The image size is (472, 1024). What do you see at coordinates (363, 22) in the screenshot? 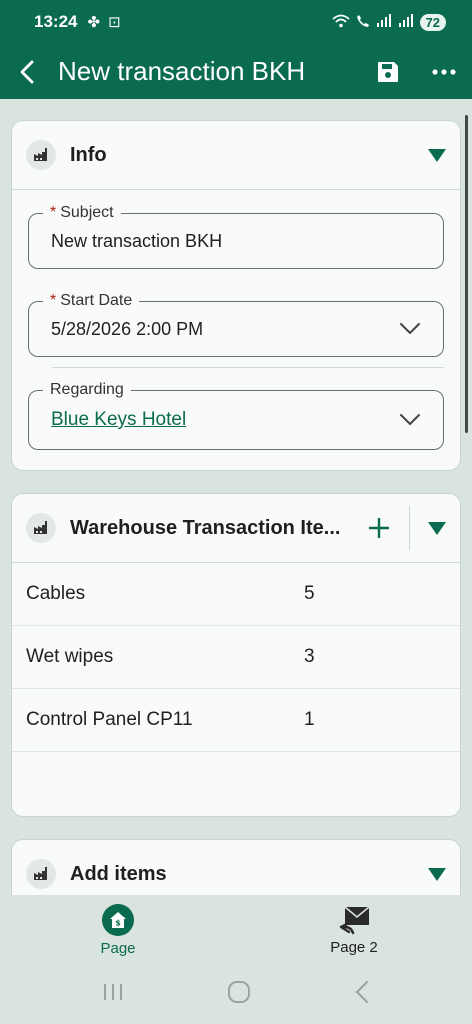
I see `call-icon` at bounding box center [363, 22].